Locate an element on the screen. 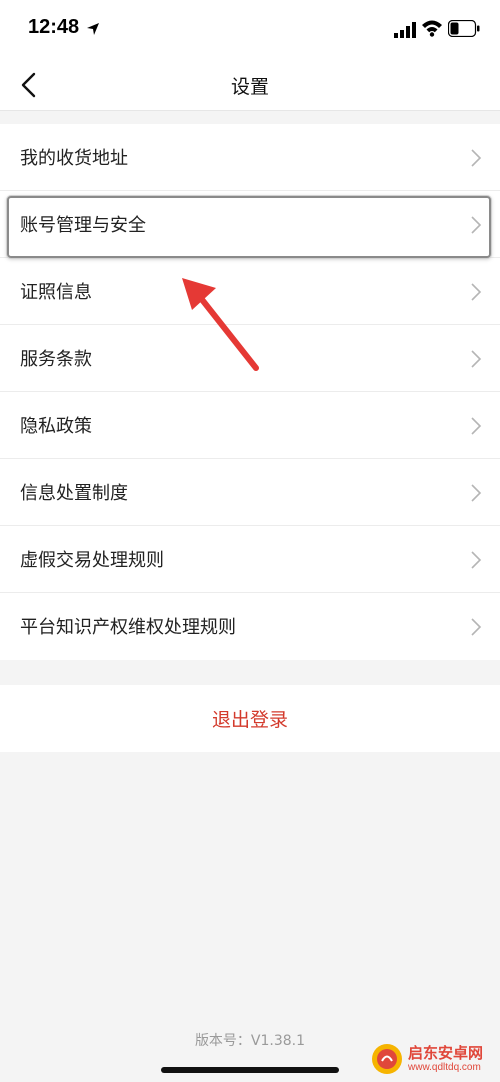 The width and height of the screenshot is (500, 1082). wifi-icon is located at coordinates (432, 28).